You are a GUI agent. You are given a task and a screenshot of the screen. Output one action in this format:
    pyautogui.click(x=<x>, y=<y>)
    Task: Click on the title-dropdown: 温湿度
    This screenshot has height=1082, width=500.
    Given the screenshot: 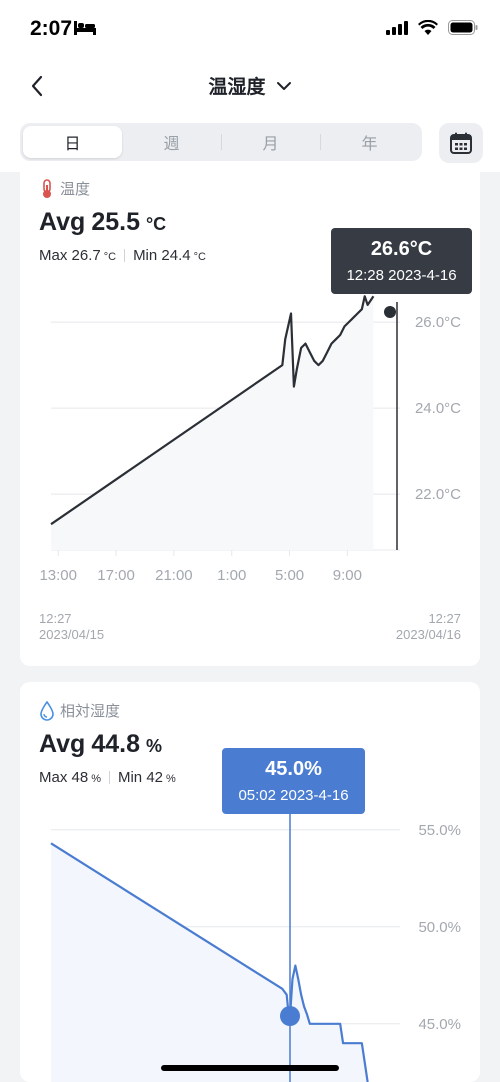 What is the action you would take?
    pyautogui.click(x=249, y=85)
    